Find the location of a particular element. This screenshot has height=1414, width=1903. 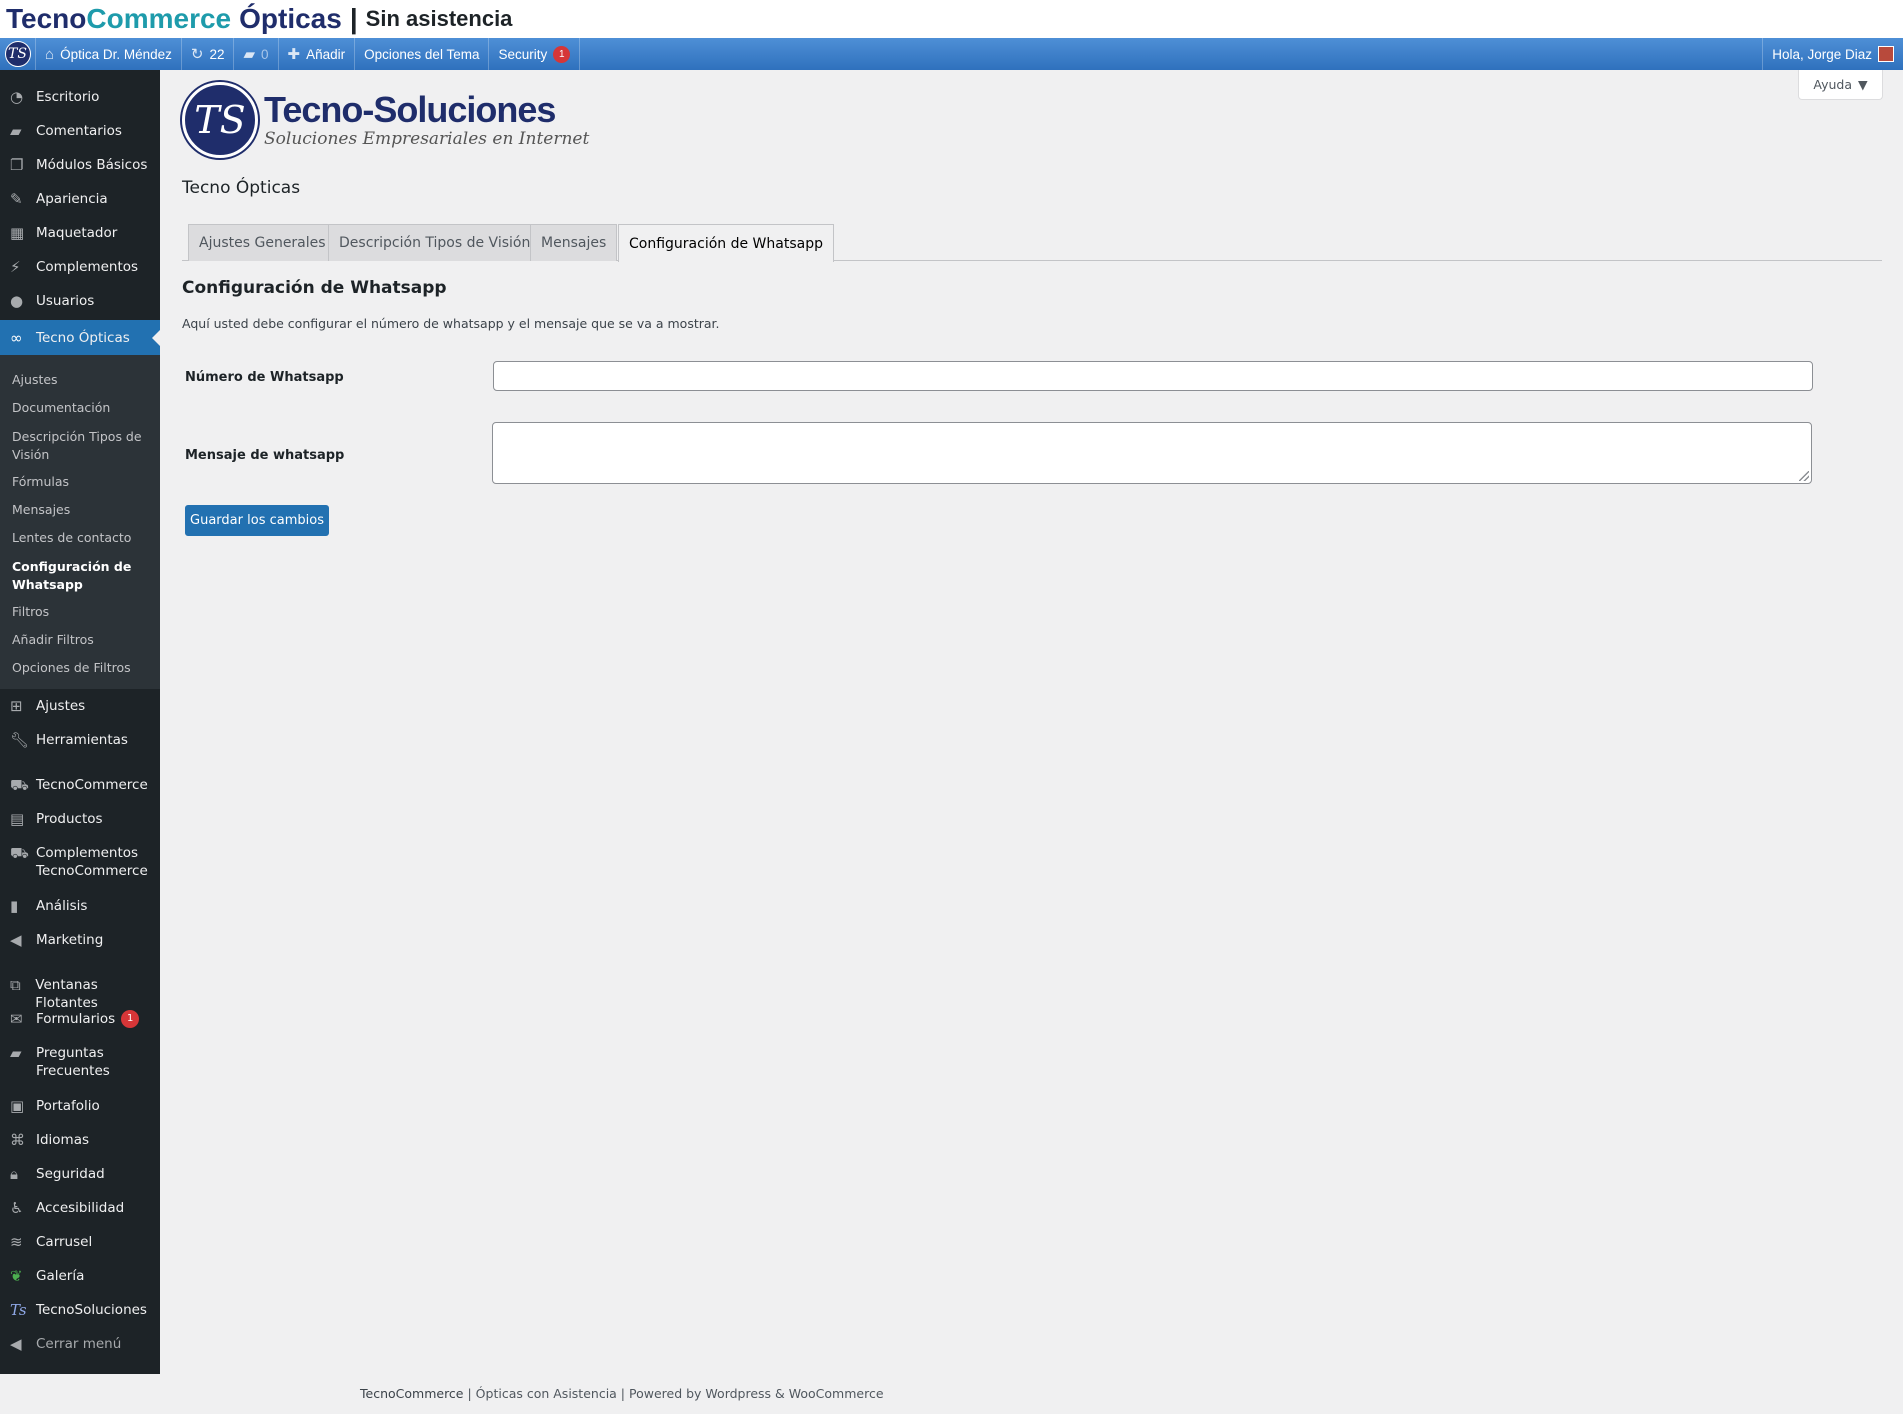

sidebar-item-comentarios: ▰ Comentarios is located at coordinates (80, 131).